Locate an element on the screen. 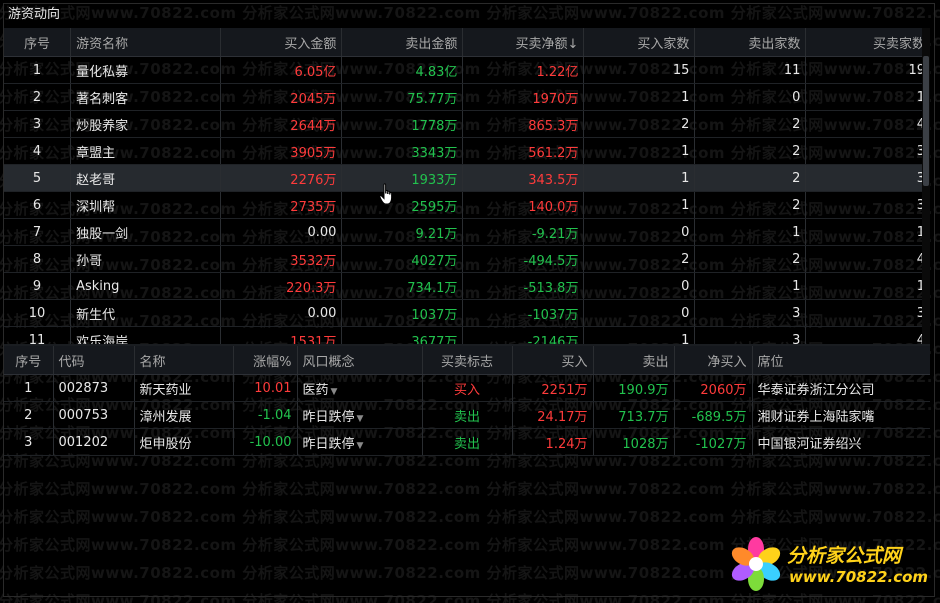 The image size is (940, 603). hot-money-name: 孙哥 is located at coordinates (145, 259).